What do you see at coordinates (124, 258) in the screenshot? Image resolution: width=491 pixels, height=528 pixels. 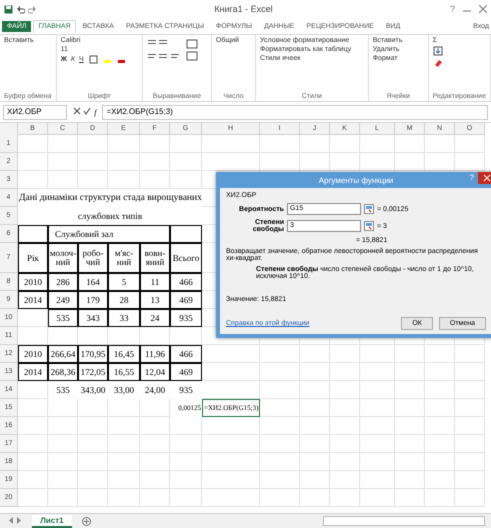 I see `spreadsheet-cell: м'яс-ний` at bounding box center [124, 258].